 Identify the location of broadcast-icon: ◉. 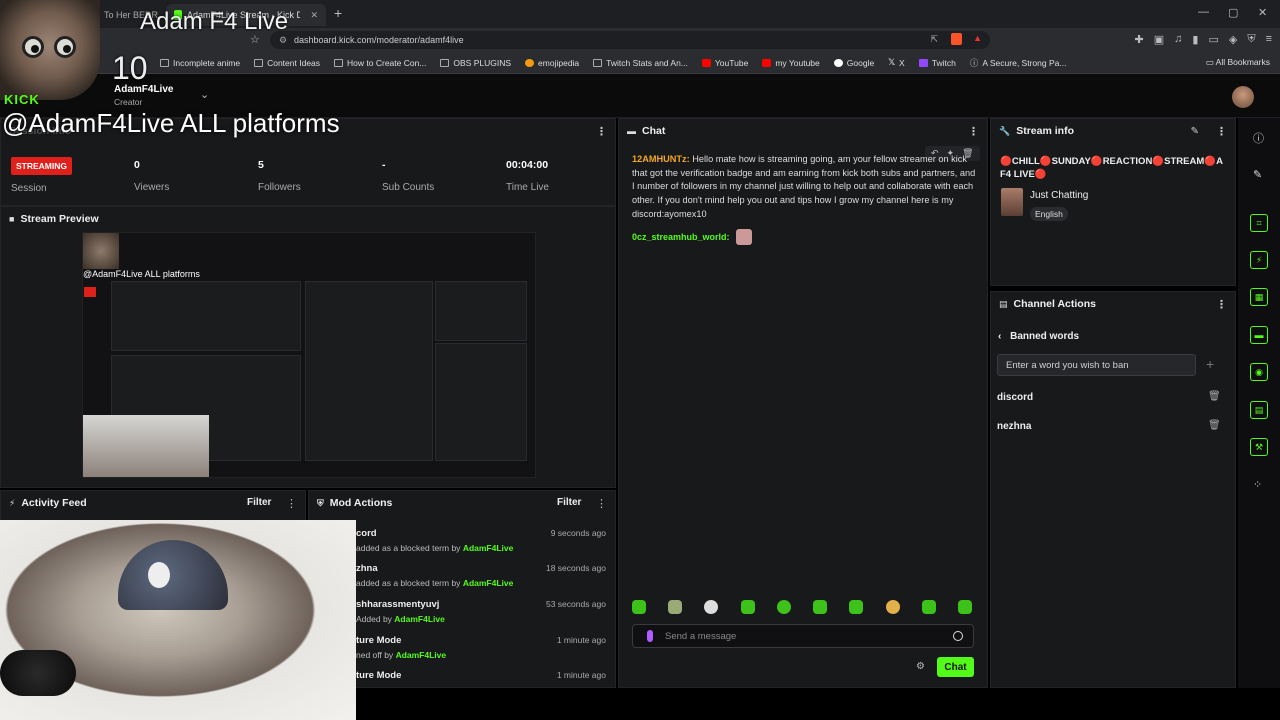
(1259, 372).